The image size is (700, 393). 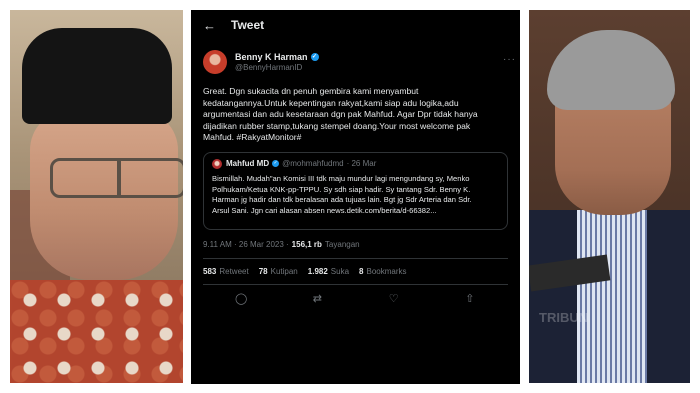 I want to click on batik-shirt, so click(x=96, y=331).